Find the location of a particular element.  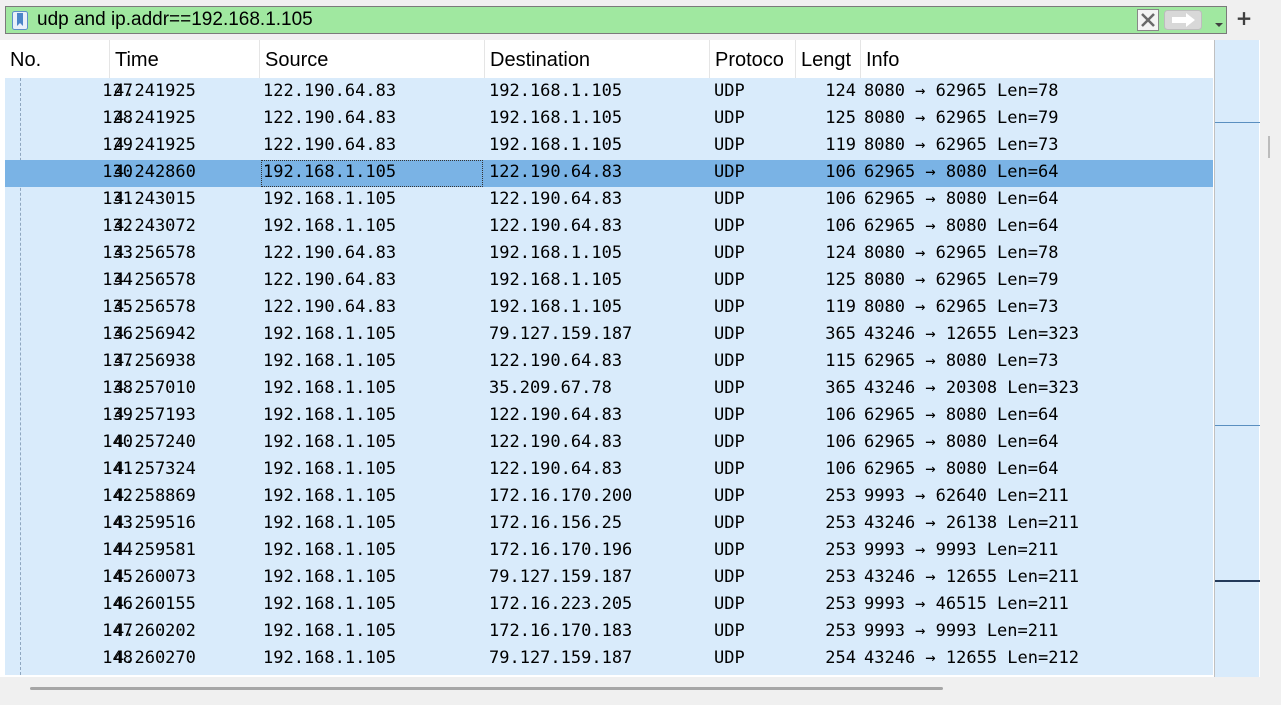

column-header-info: Info is located at coordinates (1037, 59).